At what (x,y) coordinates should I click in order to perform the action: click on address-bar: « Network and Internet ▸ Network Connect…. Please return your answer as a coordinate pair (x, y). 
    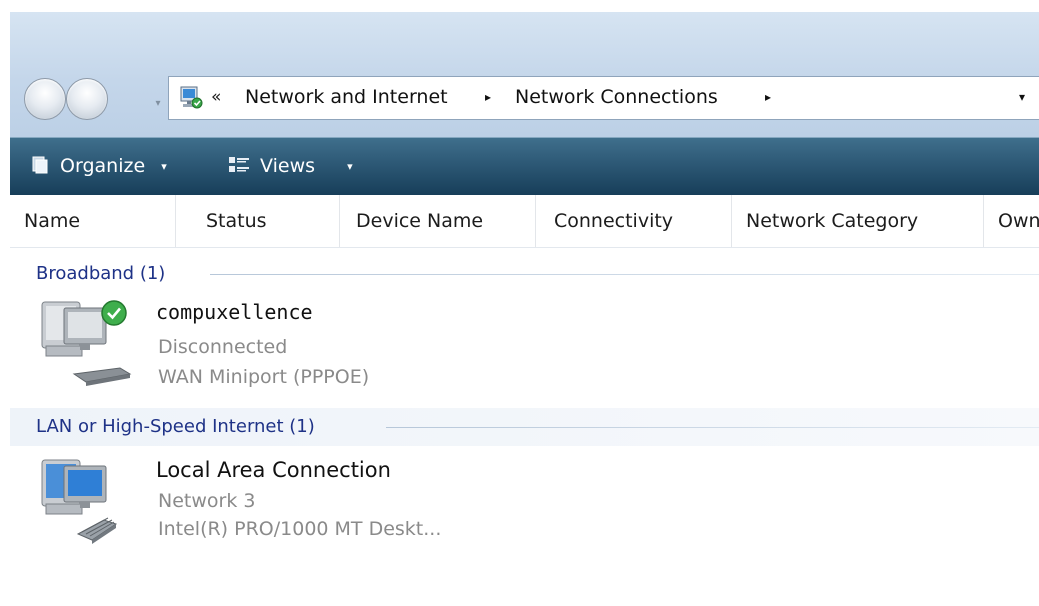
    Looking at the image, I should click on (603, 98).